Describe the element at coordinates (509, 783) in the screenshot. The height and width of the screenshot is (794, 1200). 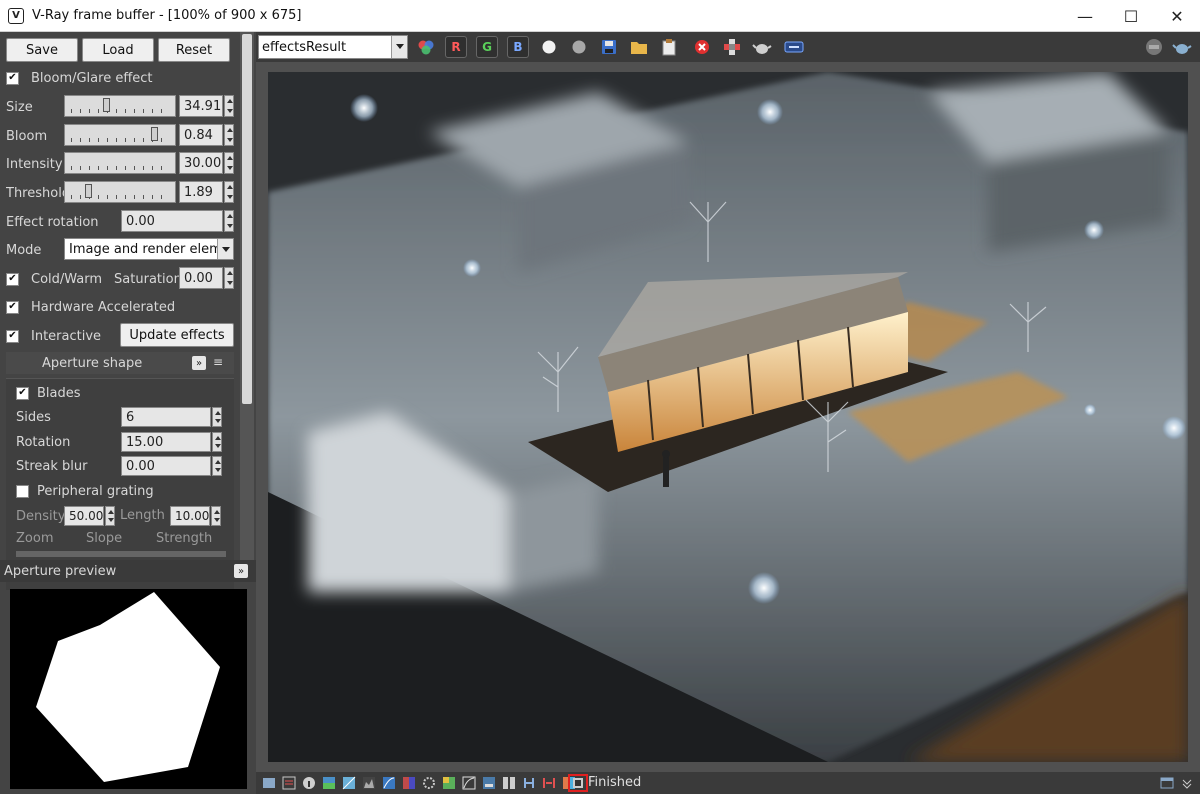
I see `compare-icon` at that location.